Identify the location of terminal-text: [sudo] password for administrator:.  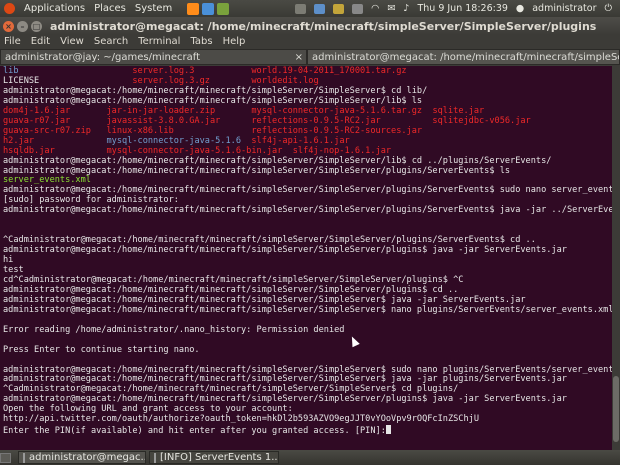
(91, 200).